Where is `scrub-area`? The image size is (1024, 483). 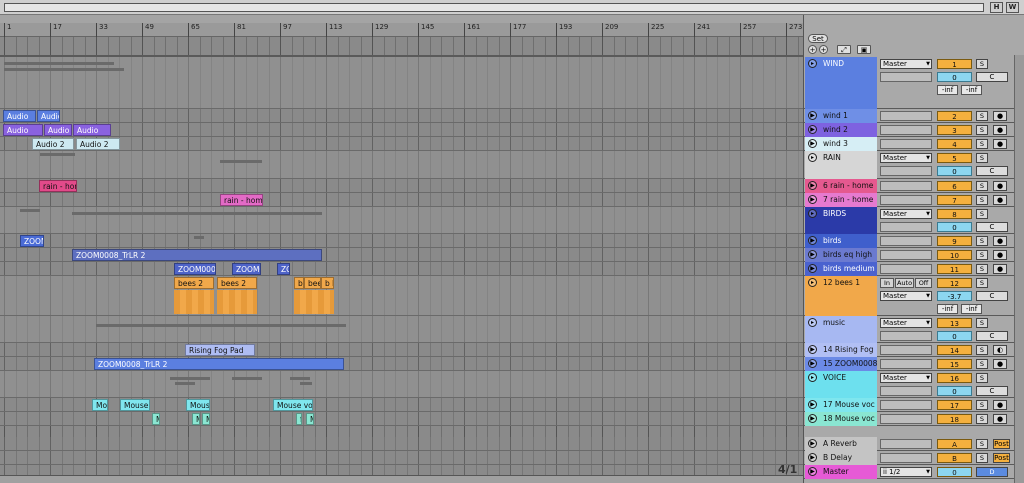 scrub-area is located at coordinates (401, 19).